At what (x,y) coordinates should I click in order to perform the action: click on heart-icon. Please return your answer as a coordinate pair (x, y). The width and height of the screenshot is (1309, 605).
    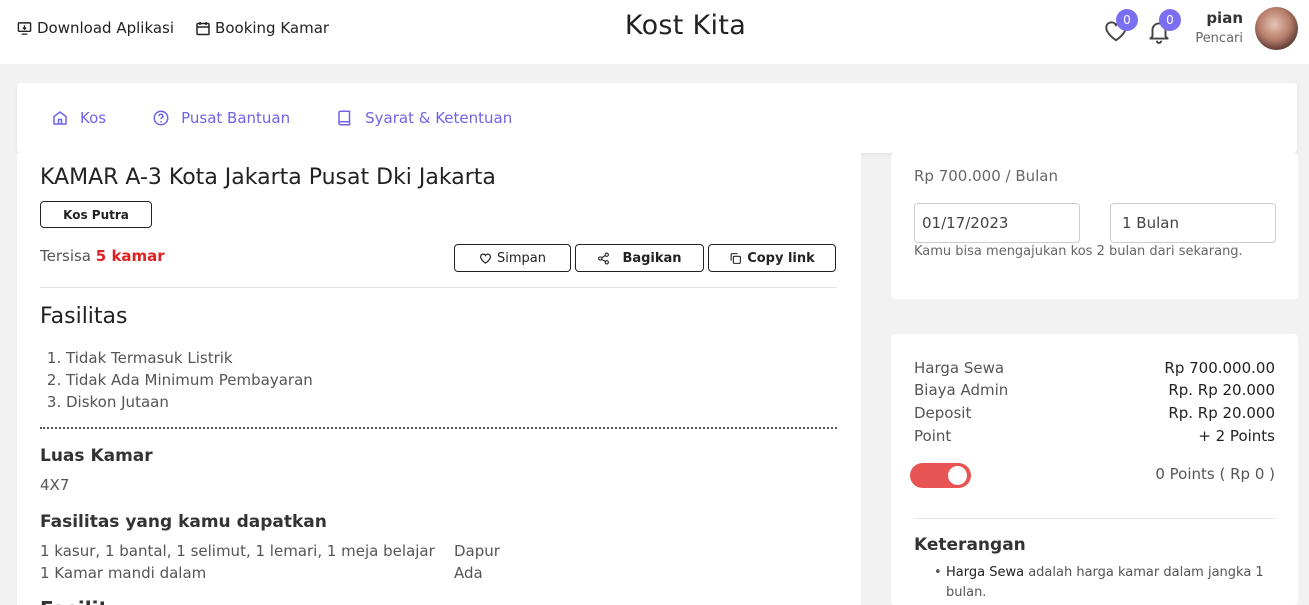
    Looking at the image, I should click on (485, 258).